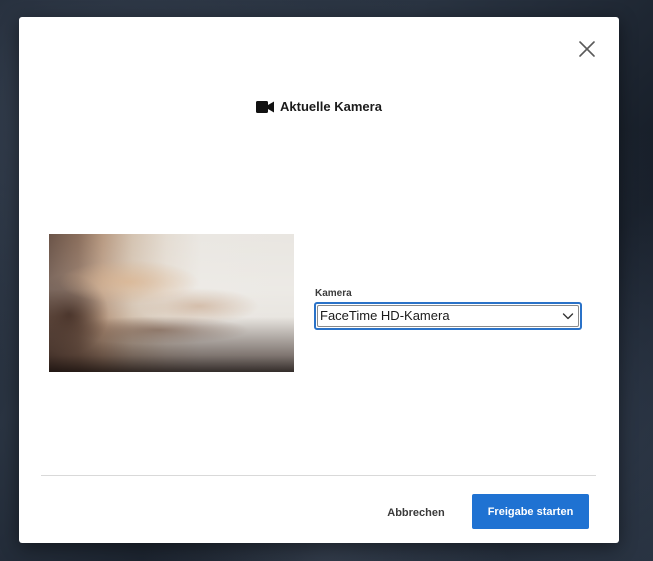  I want to click on camera-select: FaceTime HD-Kamera, so click(448, 316).